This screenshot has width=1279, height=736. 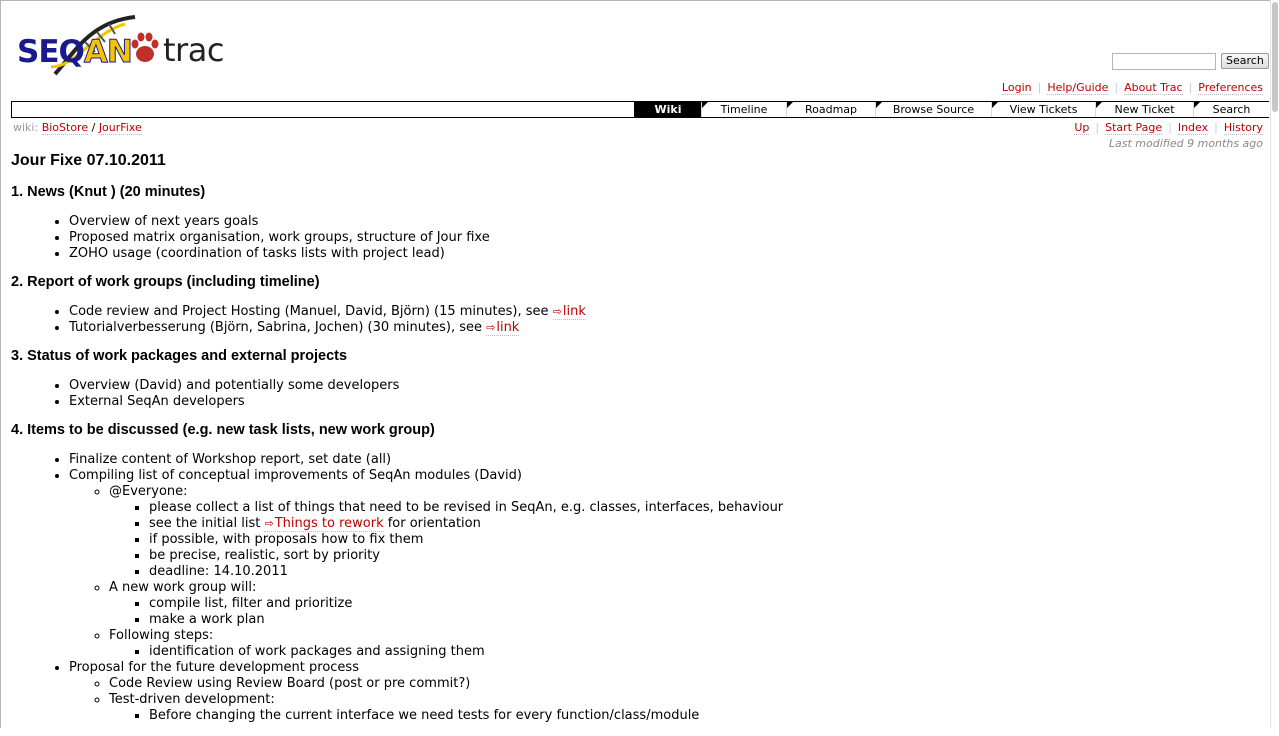 I want to click on window-border-top, so click(x=639, y=0).